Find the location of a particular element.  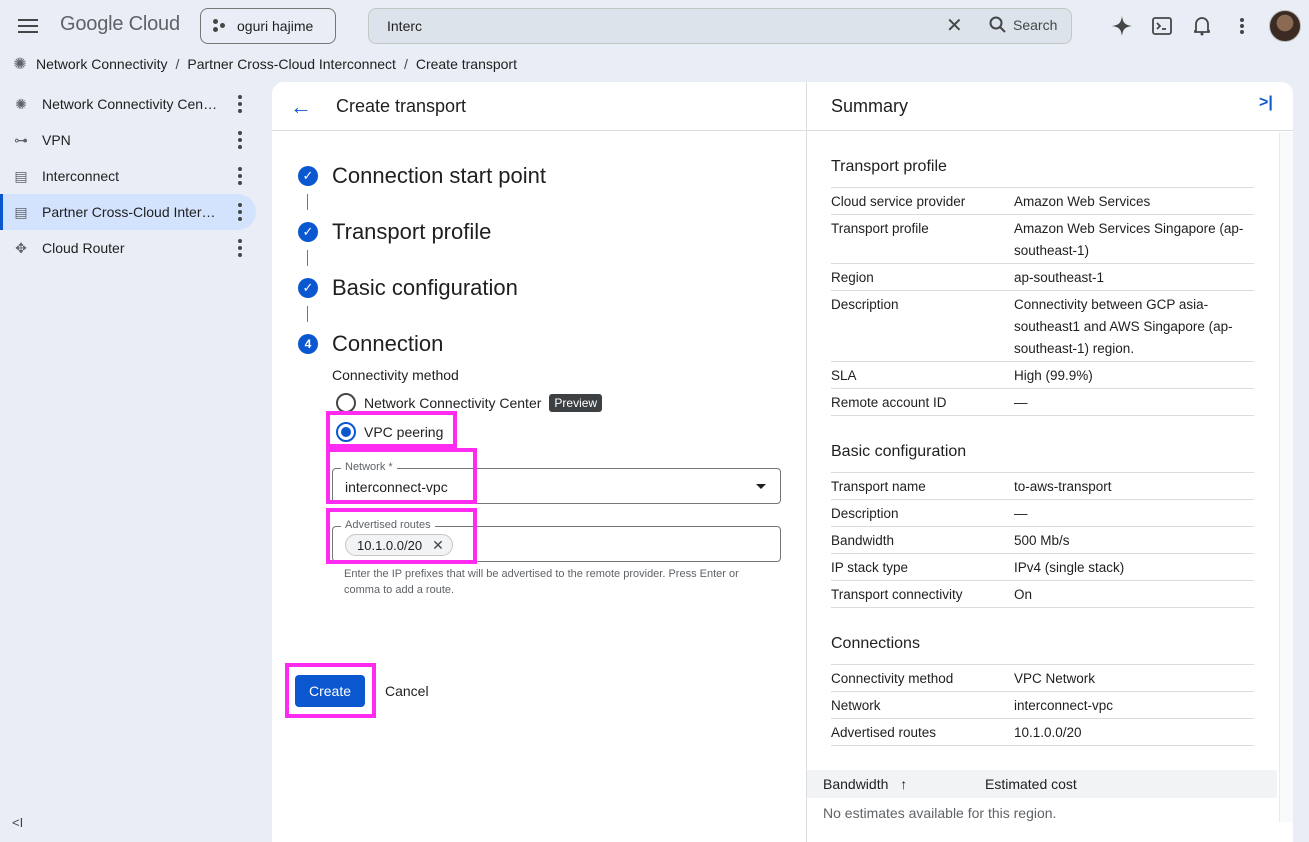

advertised-routes-field: Advertised routes 10.1.0.0/20 ✕ is located at coordinates (556, 540).